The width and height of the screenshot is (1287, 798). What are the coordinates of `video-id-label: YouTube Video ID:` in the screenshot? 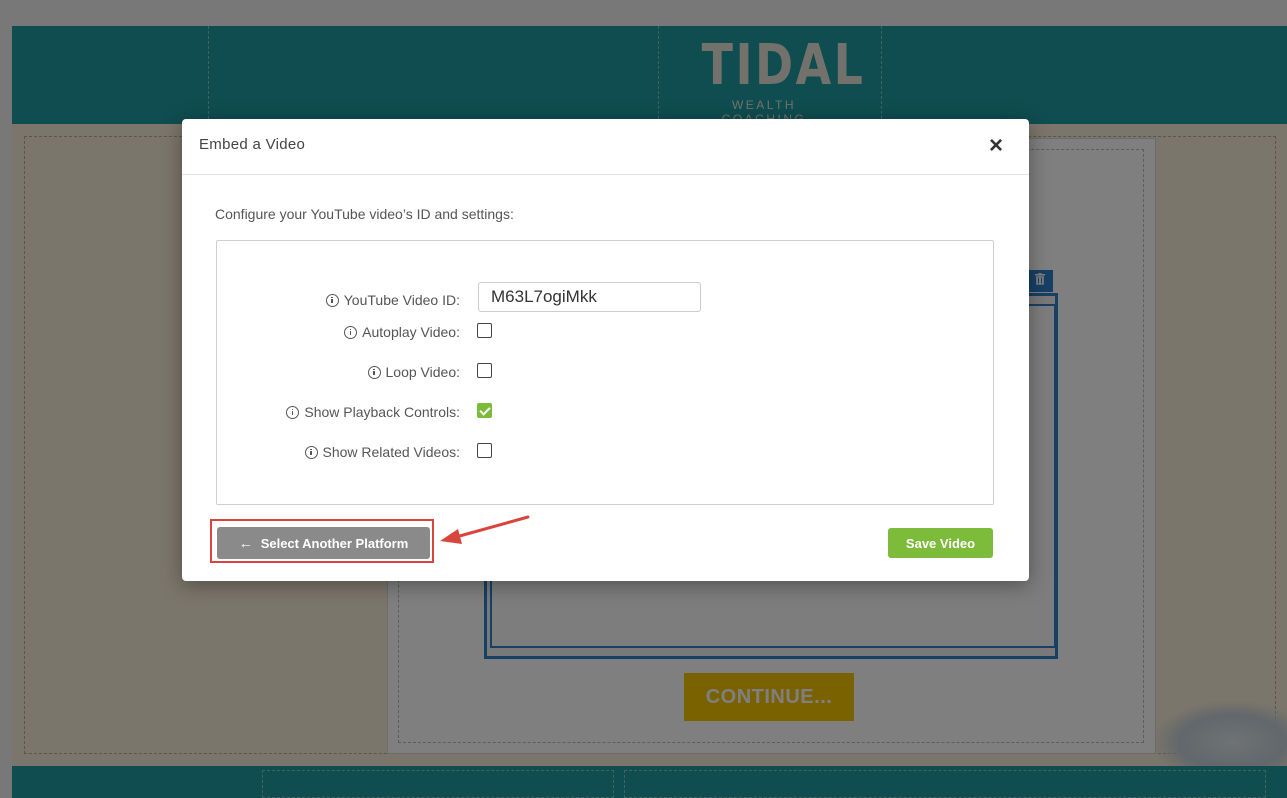 It's located at (392, 300).